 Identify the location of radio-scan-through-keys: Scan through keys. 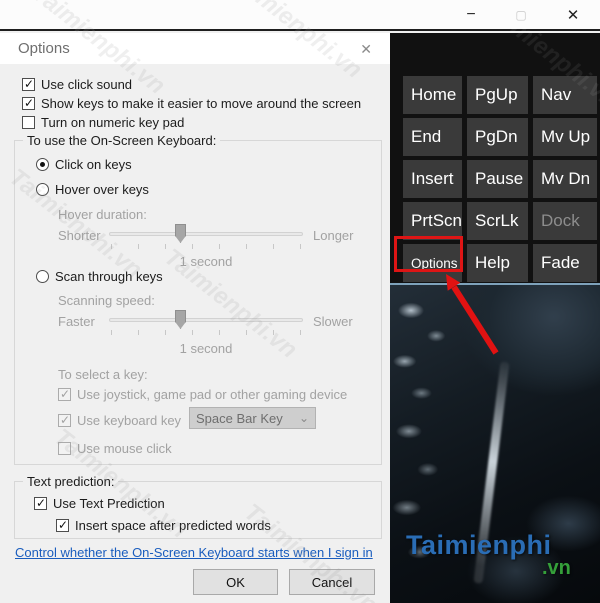
(99, 276).